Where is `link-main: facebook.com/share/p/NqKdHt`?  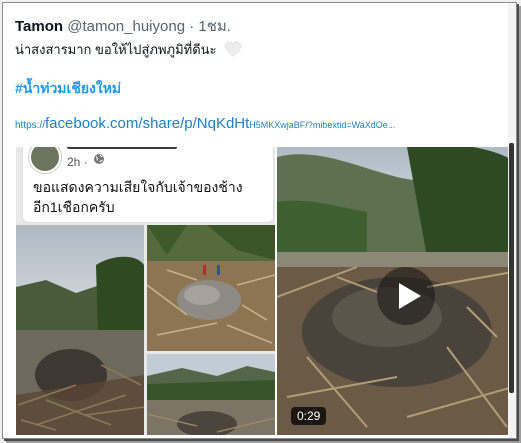
link-main: facebook.com/share/p/NqKdHt is located at coordinates (147, 123).